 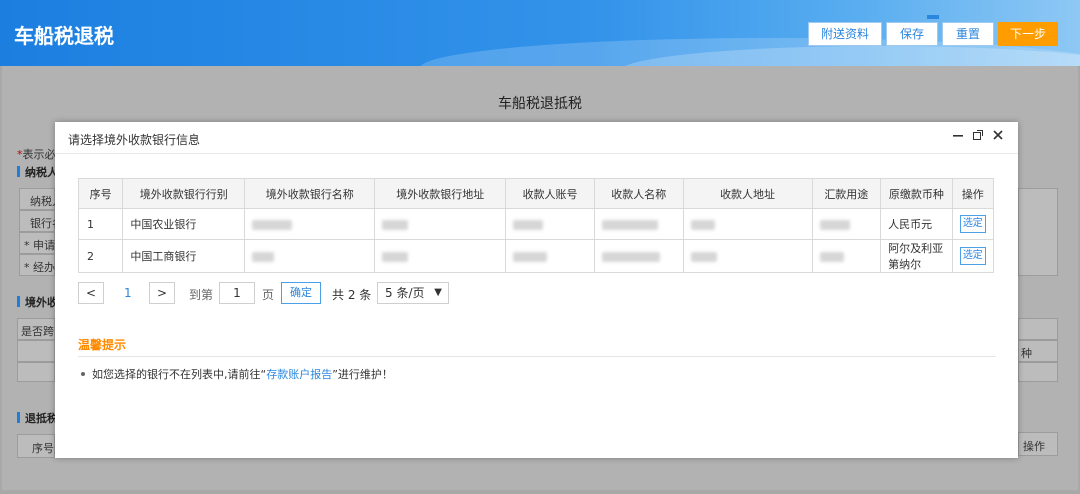 What do you see at coordinates (933, 17) in the screenshot?
I see `cursor-marker` at bounding box center [933, 17].